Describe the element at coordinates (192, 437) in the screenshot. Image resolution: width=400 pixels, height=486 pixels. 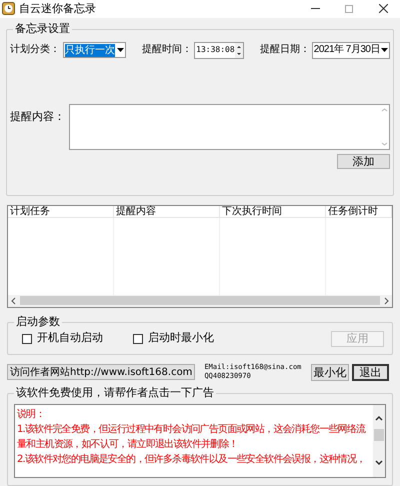
I see `notice-text: 1.该软件完全免费，但运行过程中有时会访问广告页面或网站，这会消耗您一些网络流量和主机资源，如不认可，请立即退出该软件并删除！` at that location.